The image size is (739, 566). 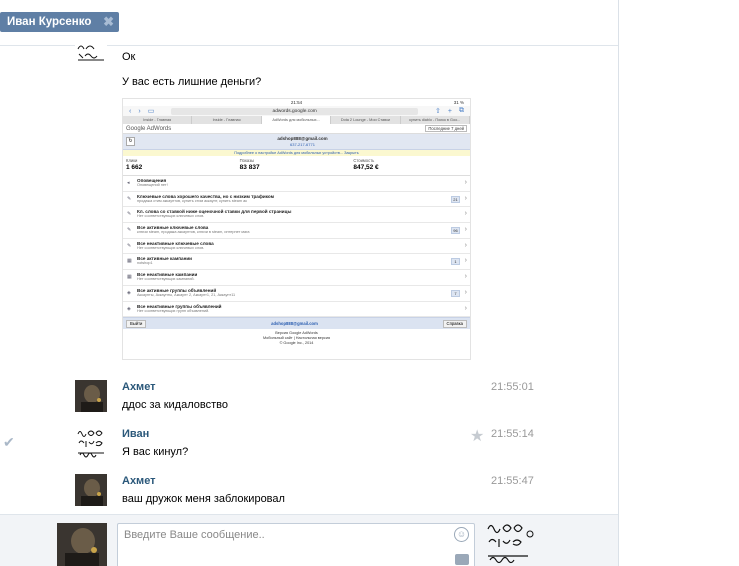 What do you see at coordinates (438, 111) in the screenshot?
I see `share-icon: ⇧` at bounding box center [438, 111].